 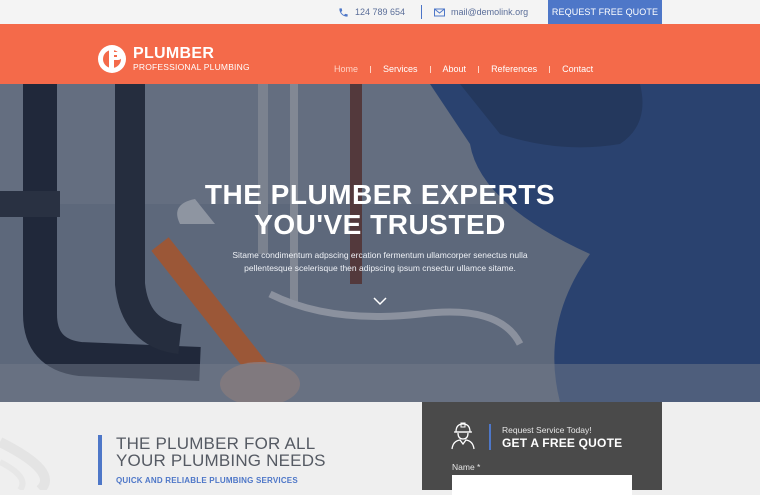 What do you see at coordinates (346, 69) in the screenshot?
I see `nav-item-home: Home` at bounding box center [346, 69].